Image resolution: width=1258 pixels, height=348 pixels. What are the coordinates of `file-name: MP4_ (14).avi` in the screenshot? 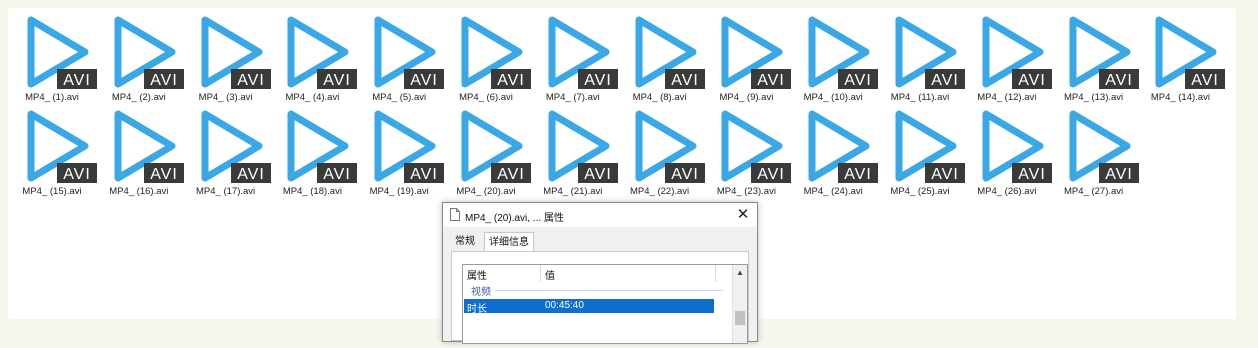 It's located at (1180, 97).